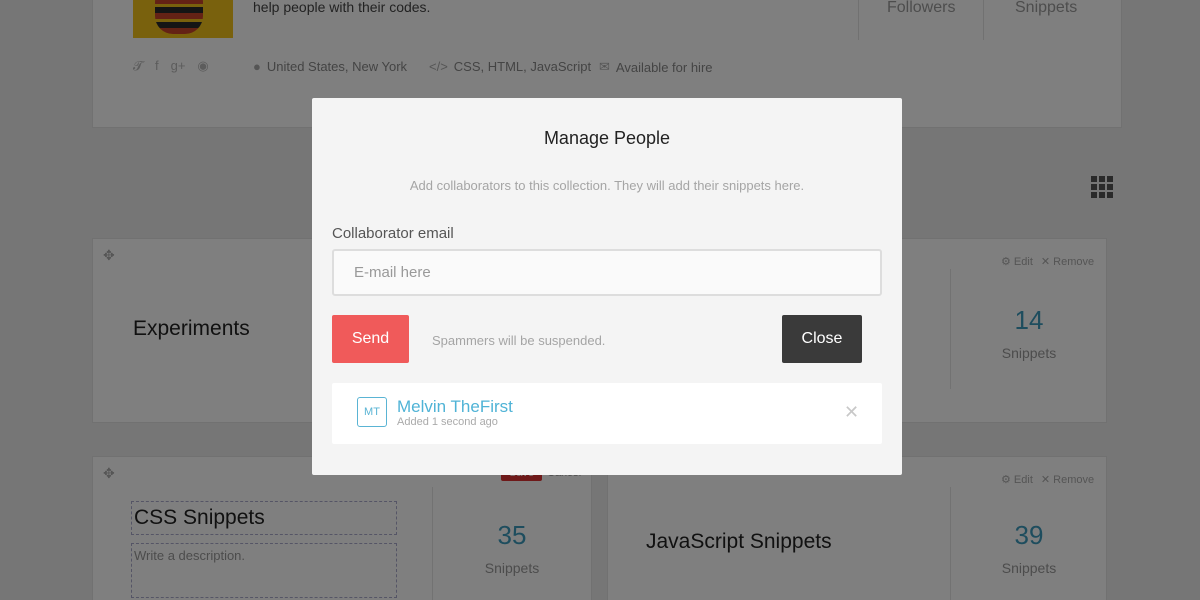 The image size is (1200, 600). What do you see at coordinates (393, 233) in the screenshot?
I see `email-label: Collaborator email` at bounding box center [393, 233].